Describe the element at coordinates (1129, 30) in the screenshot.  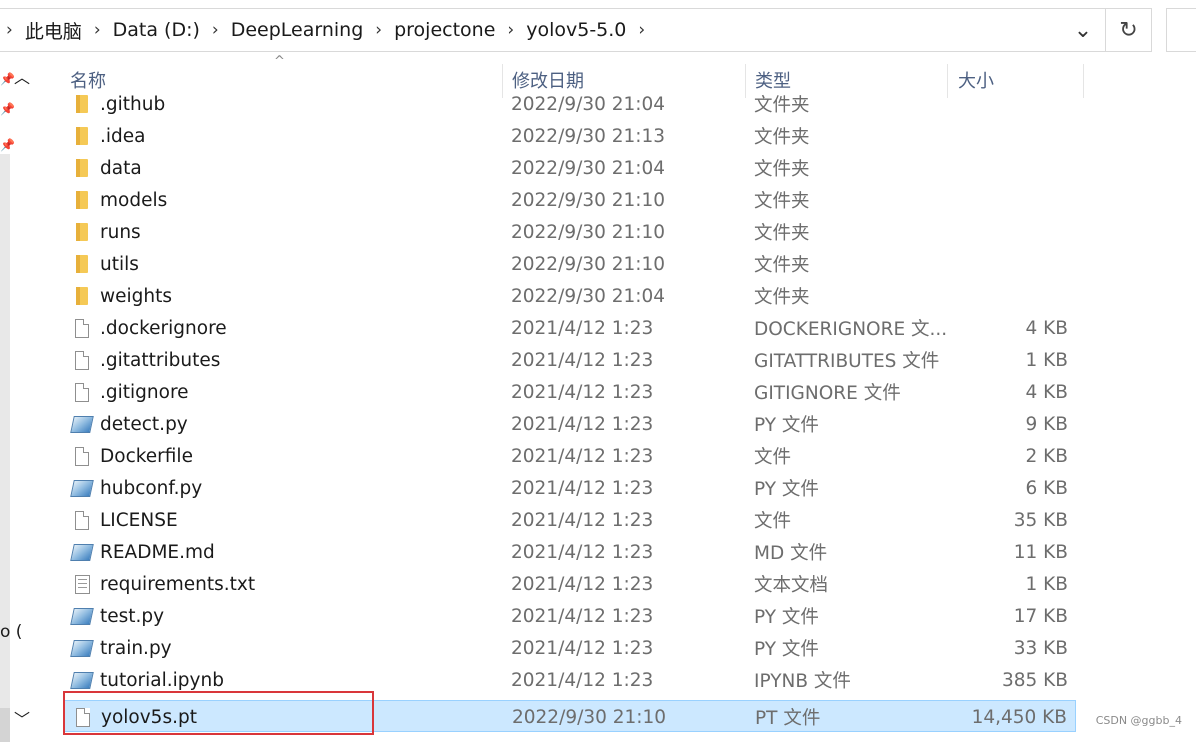
I see `refresh-button: ↻` at that location.